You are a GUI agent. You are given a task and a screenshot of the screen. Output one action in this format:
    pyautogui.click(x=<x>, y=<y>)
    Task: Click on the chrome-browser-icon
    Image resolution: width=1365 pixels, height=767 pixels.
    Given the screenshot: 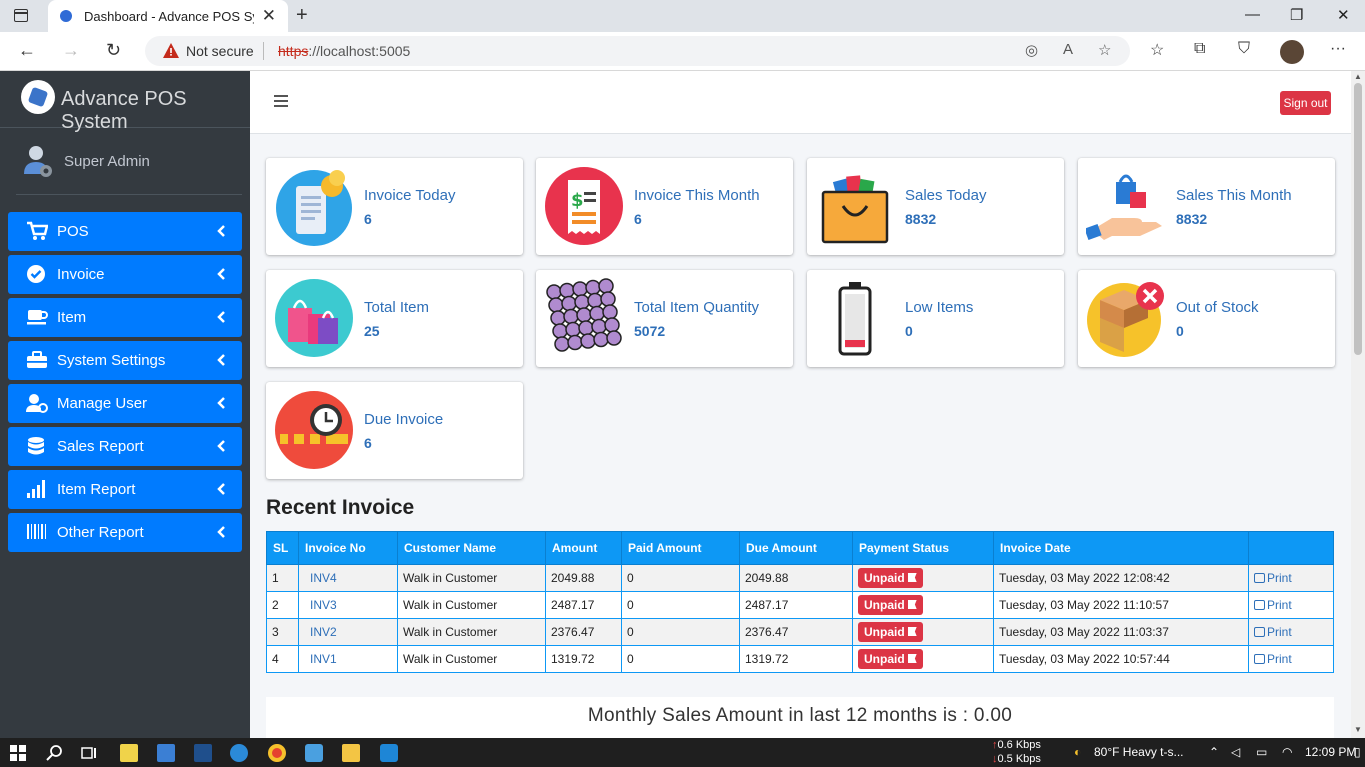 What is the action you would take?
    pyautogui.click(x=277, y=753)
    